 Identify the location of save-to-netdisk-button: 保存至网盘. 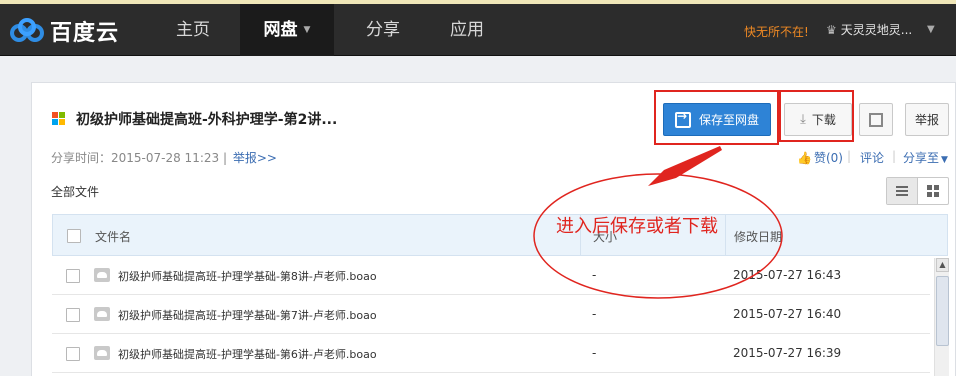
(717, 119).